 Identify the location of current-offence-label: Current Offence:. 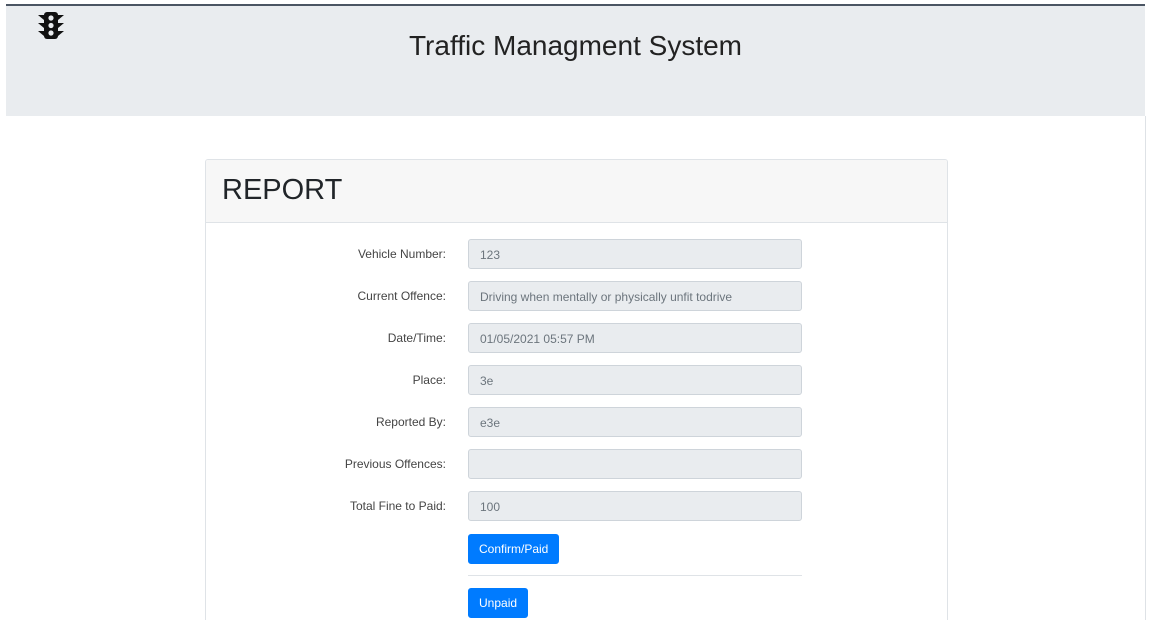
(402, 296).